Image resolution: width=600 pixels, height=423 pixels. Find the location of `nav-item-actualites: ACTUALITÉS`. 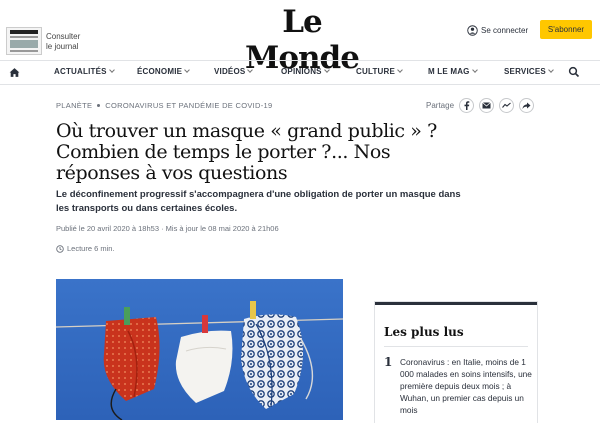

nav-item-actualites: ACTUALITÉS is located at coordinates (84, 71).